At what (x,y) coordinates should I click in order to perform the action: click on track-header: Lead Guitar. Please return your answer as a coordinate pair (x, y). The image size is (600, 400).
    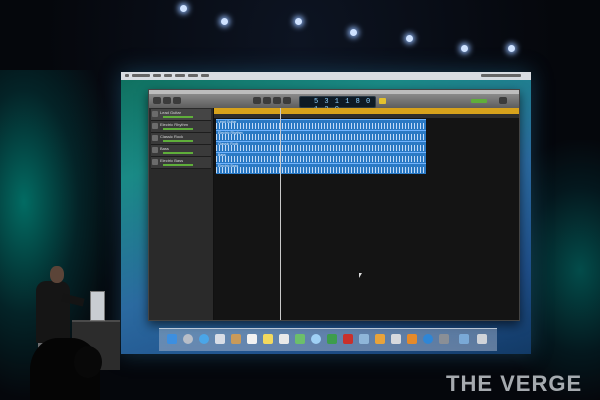
    Looking at the image, I should click on (181, 115).